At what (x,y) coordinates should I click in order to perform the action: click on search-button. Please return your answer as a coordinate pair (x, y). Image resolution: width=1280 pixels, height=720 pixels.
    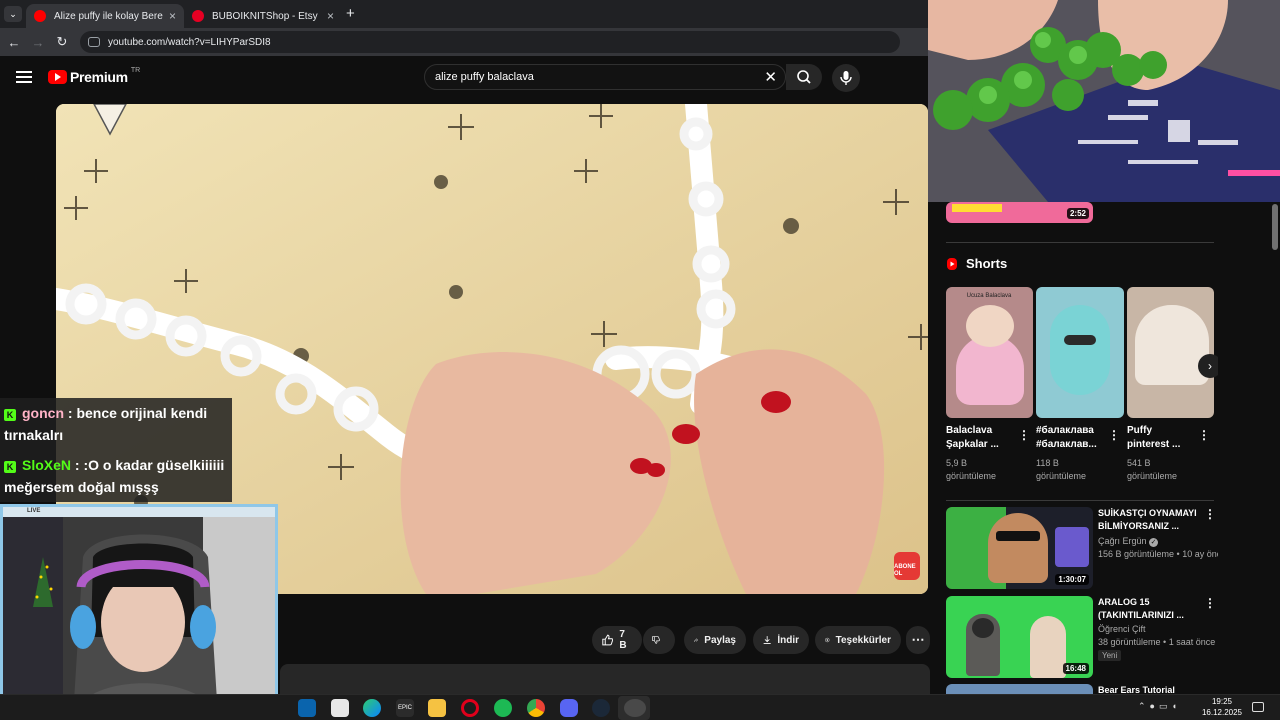
    Looking at the image, I should click on (804, 77).